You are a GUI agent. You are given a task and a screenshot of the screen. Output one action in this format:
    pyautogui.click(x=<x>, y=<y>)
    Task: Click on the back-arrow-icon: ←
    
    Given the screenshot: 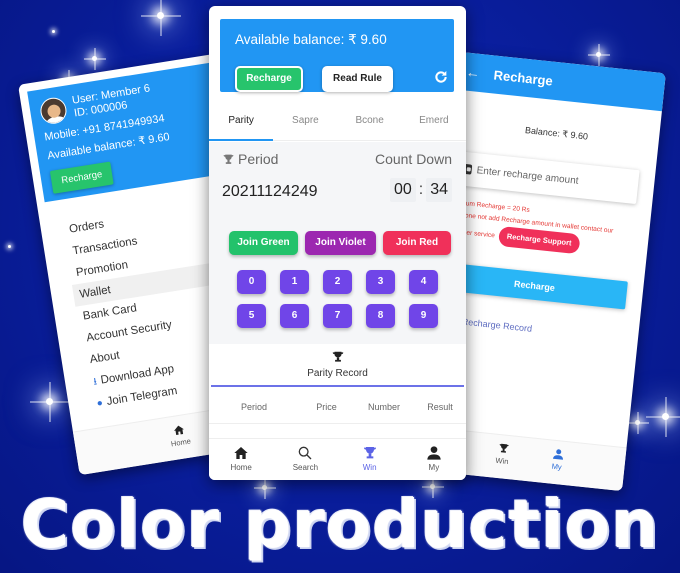 What is the action you would take?
    pyautogui.click(x=473, y=72)
    